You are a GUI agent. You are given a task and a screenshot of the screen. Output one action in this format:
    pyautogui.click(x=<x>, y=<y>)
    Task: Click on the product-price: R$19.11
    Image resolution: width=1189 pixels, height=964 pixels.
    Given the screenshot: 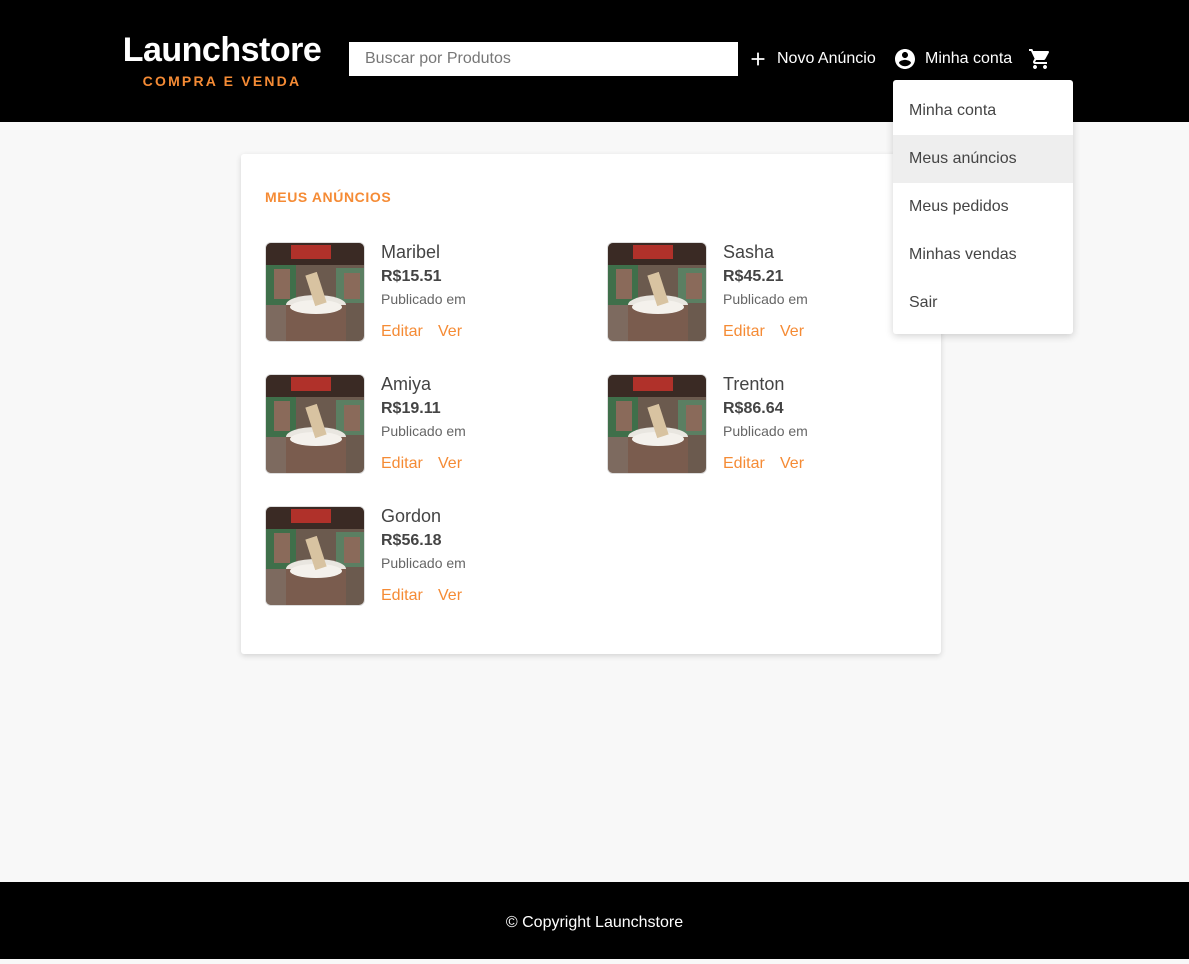 What is the action you would take?
    pyautogui.click(x=411, y=408)
    